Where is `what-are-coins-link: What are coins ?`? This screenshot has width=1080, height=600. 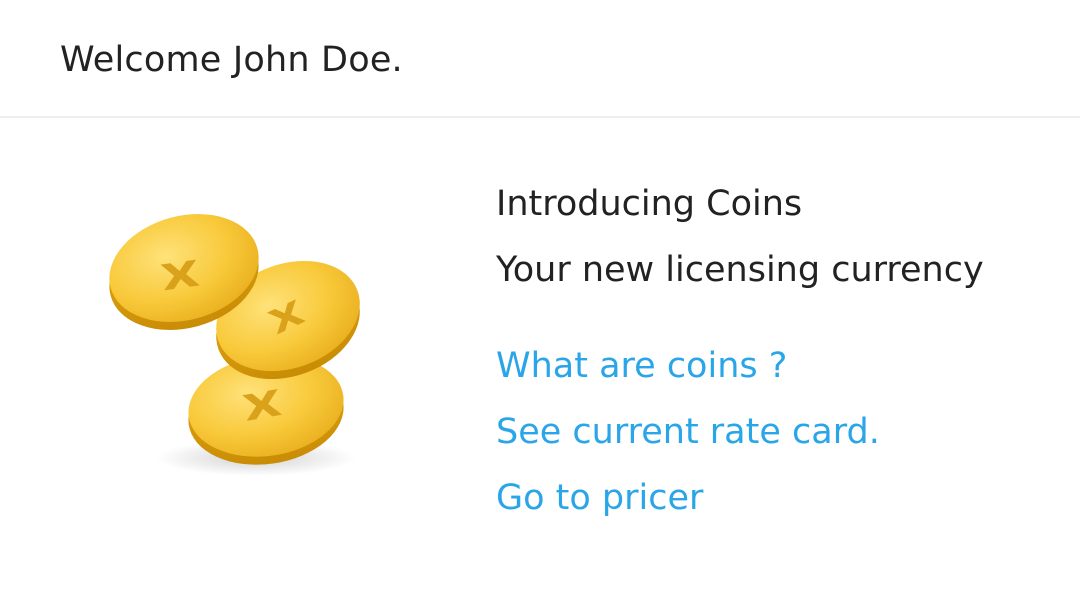
what-are-coins-link: What are coins ? is located at coordinates (641, 366).